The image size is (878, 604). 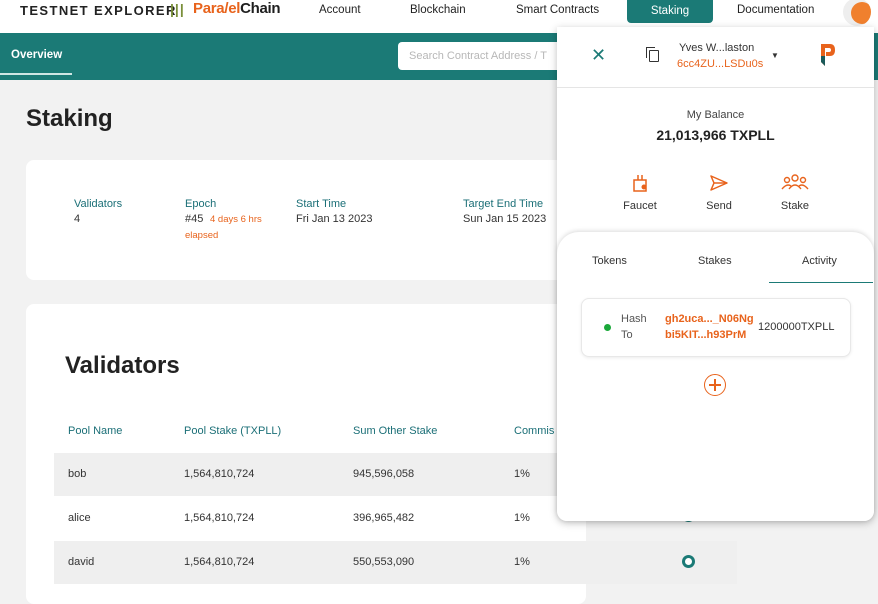 What do you see at coordinates (705, 335) in the screenshot?
I see `tx-recipient-link: bi5KIT...h93PrM` at bounding box center [705, 335].